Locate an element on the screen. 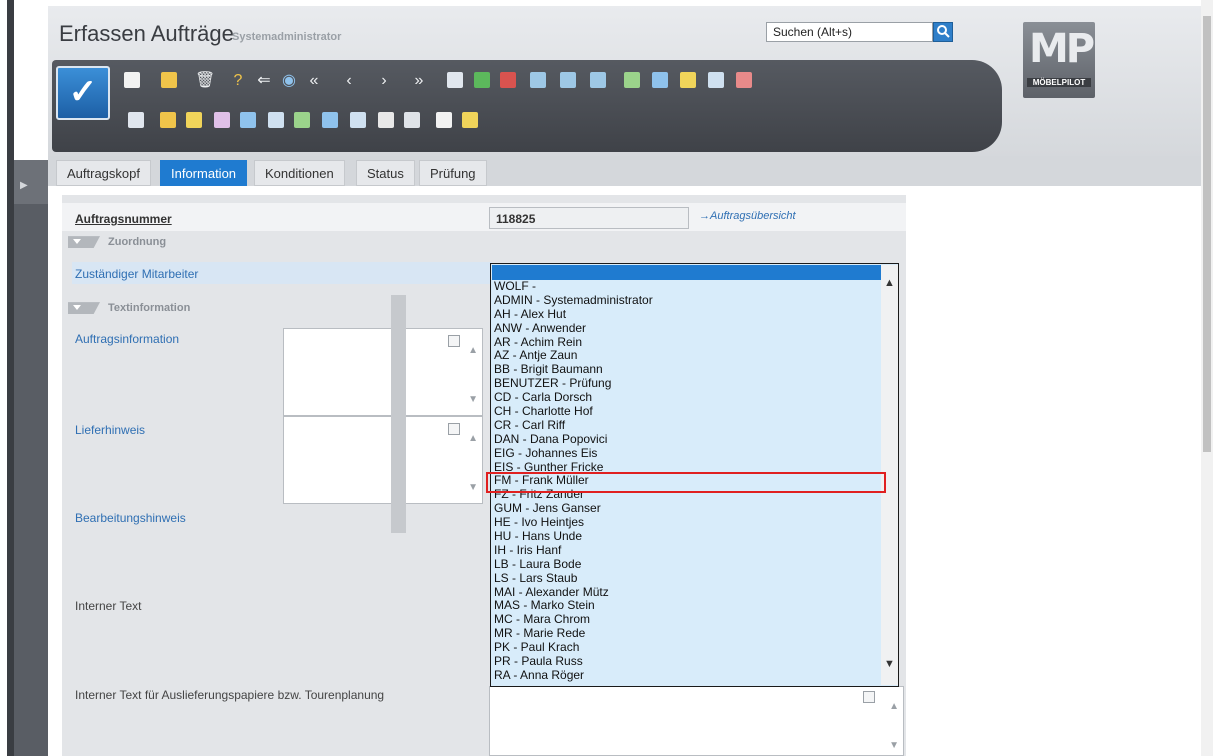  card-icon is located at coordinates (508, 80).